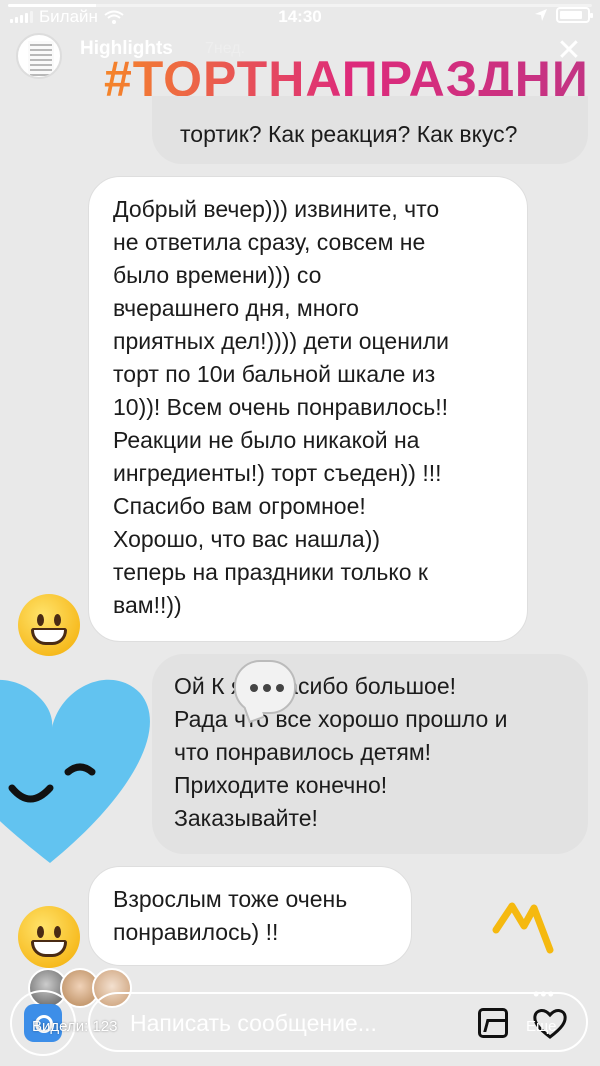  What do you see at coordinates (277, 473) in the screenshot?
I see `message-line: ингредиенты!) торт съеден)) !!!` at bounding box center [277, 473].